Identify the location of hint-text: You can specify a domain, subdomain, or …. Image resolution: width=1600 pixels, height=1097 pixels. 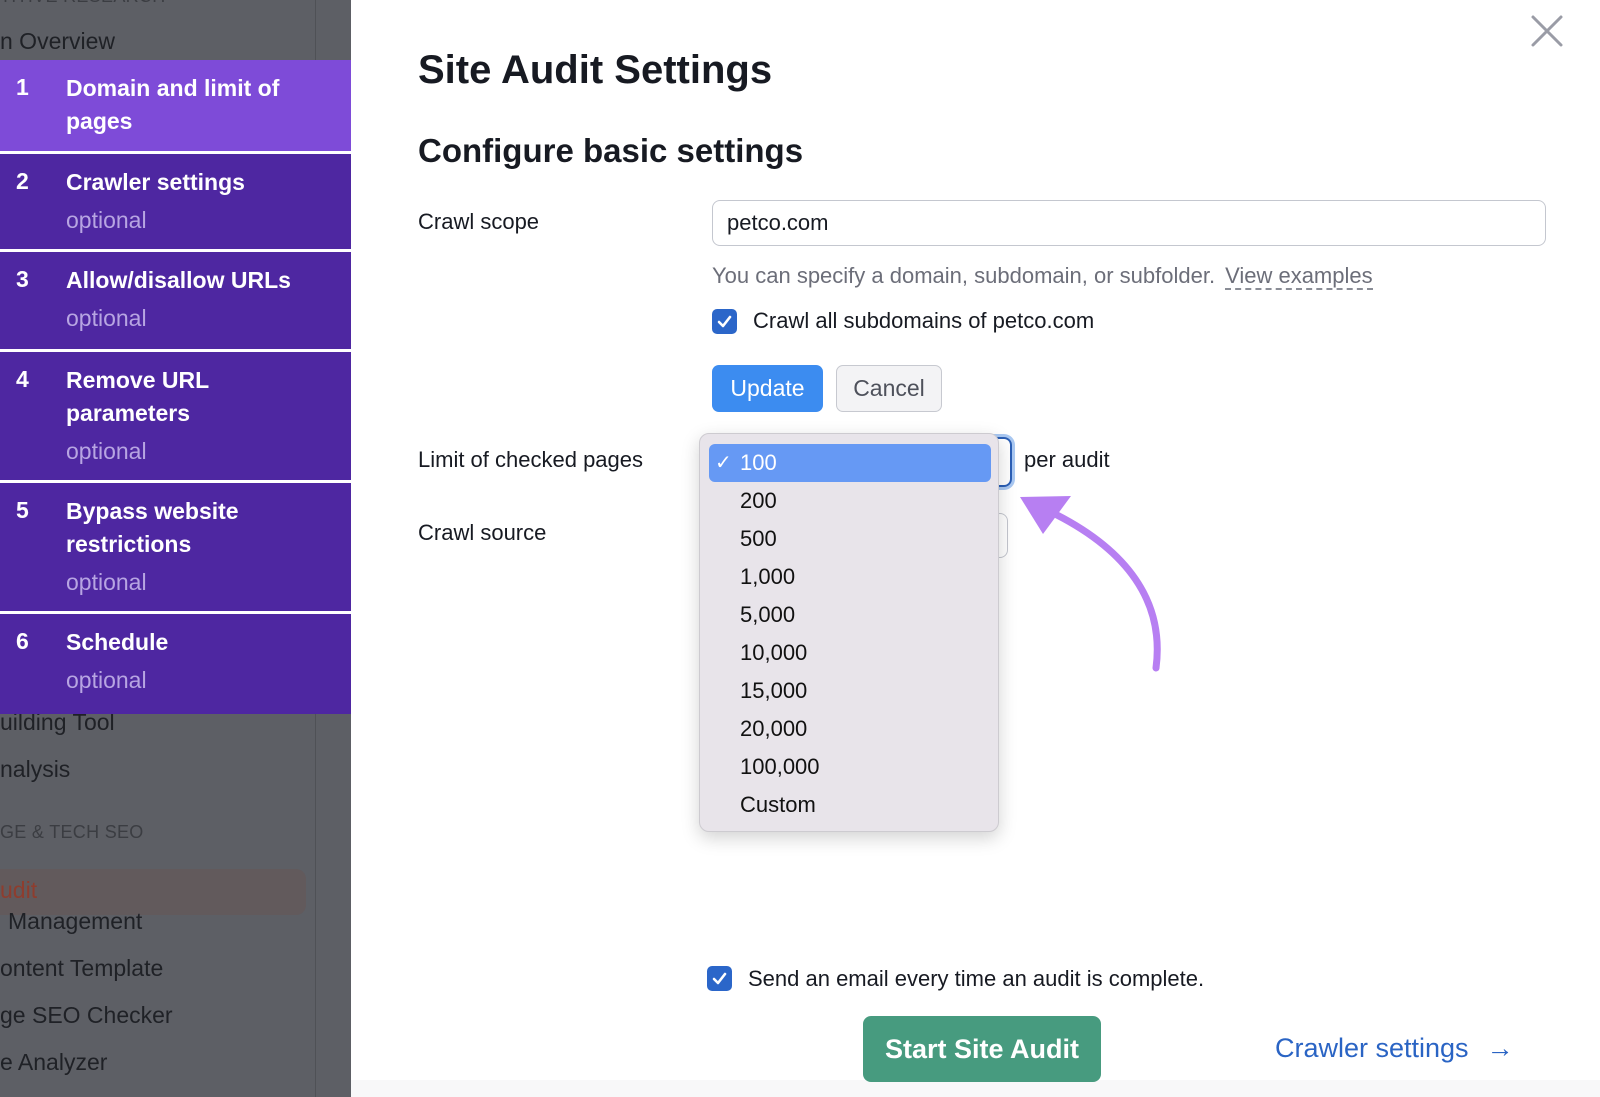
(964, 275).